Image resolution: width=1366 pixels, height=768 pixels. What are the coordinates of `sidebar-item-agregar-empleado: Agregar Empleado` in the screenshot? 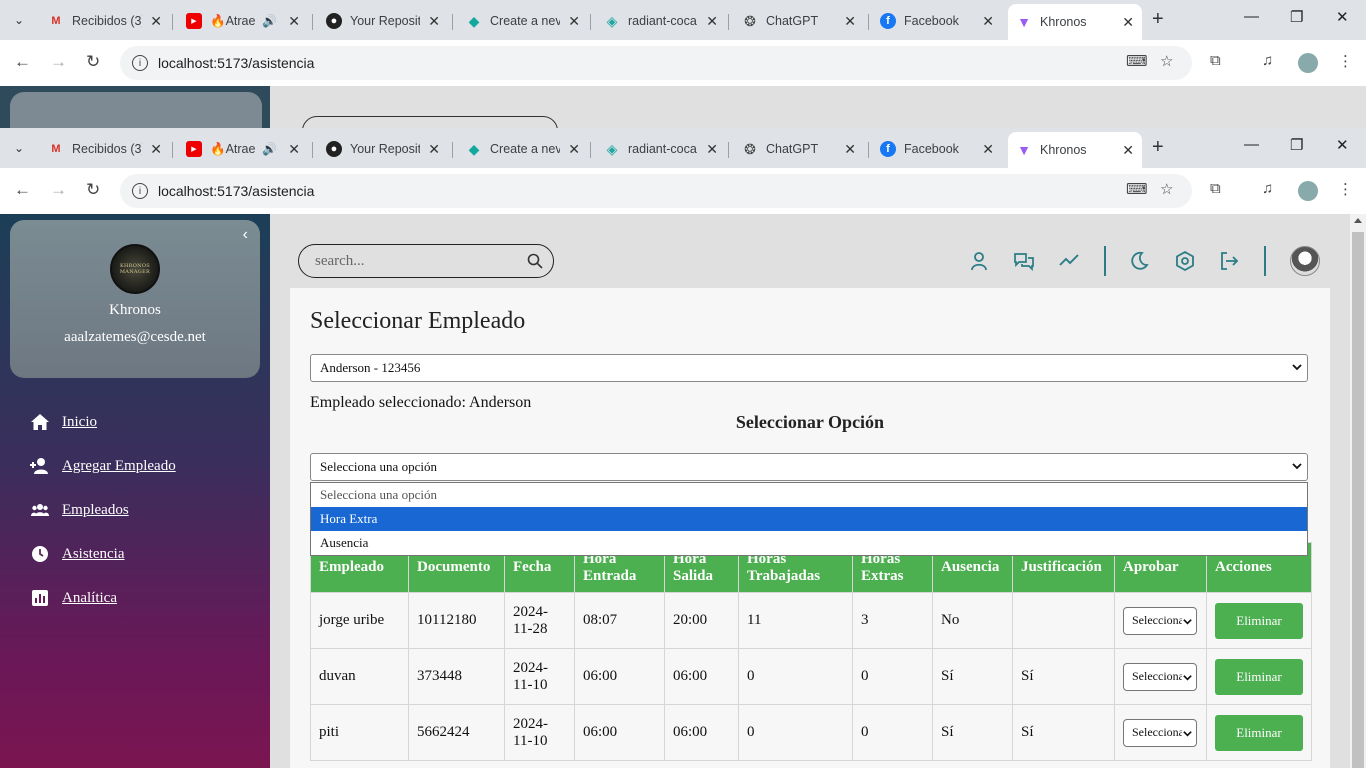 It's located at (103, 466).